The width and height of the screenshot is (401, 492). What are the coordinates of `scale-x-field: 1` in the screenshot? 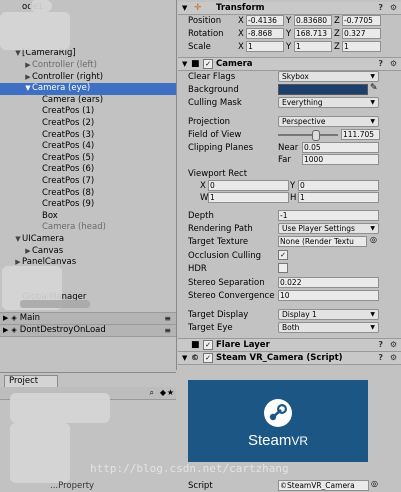 It's located at (265, 46).